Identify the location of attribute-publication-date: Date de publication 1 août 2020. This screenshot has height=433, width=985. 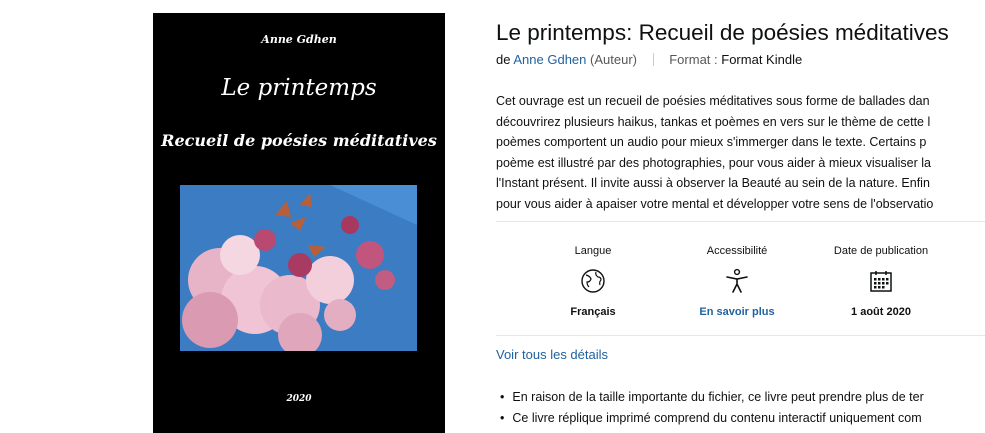
(881, 277).